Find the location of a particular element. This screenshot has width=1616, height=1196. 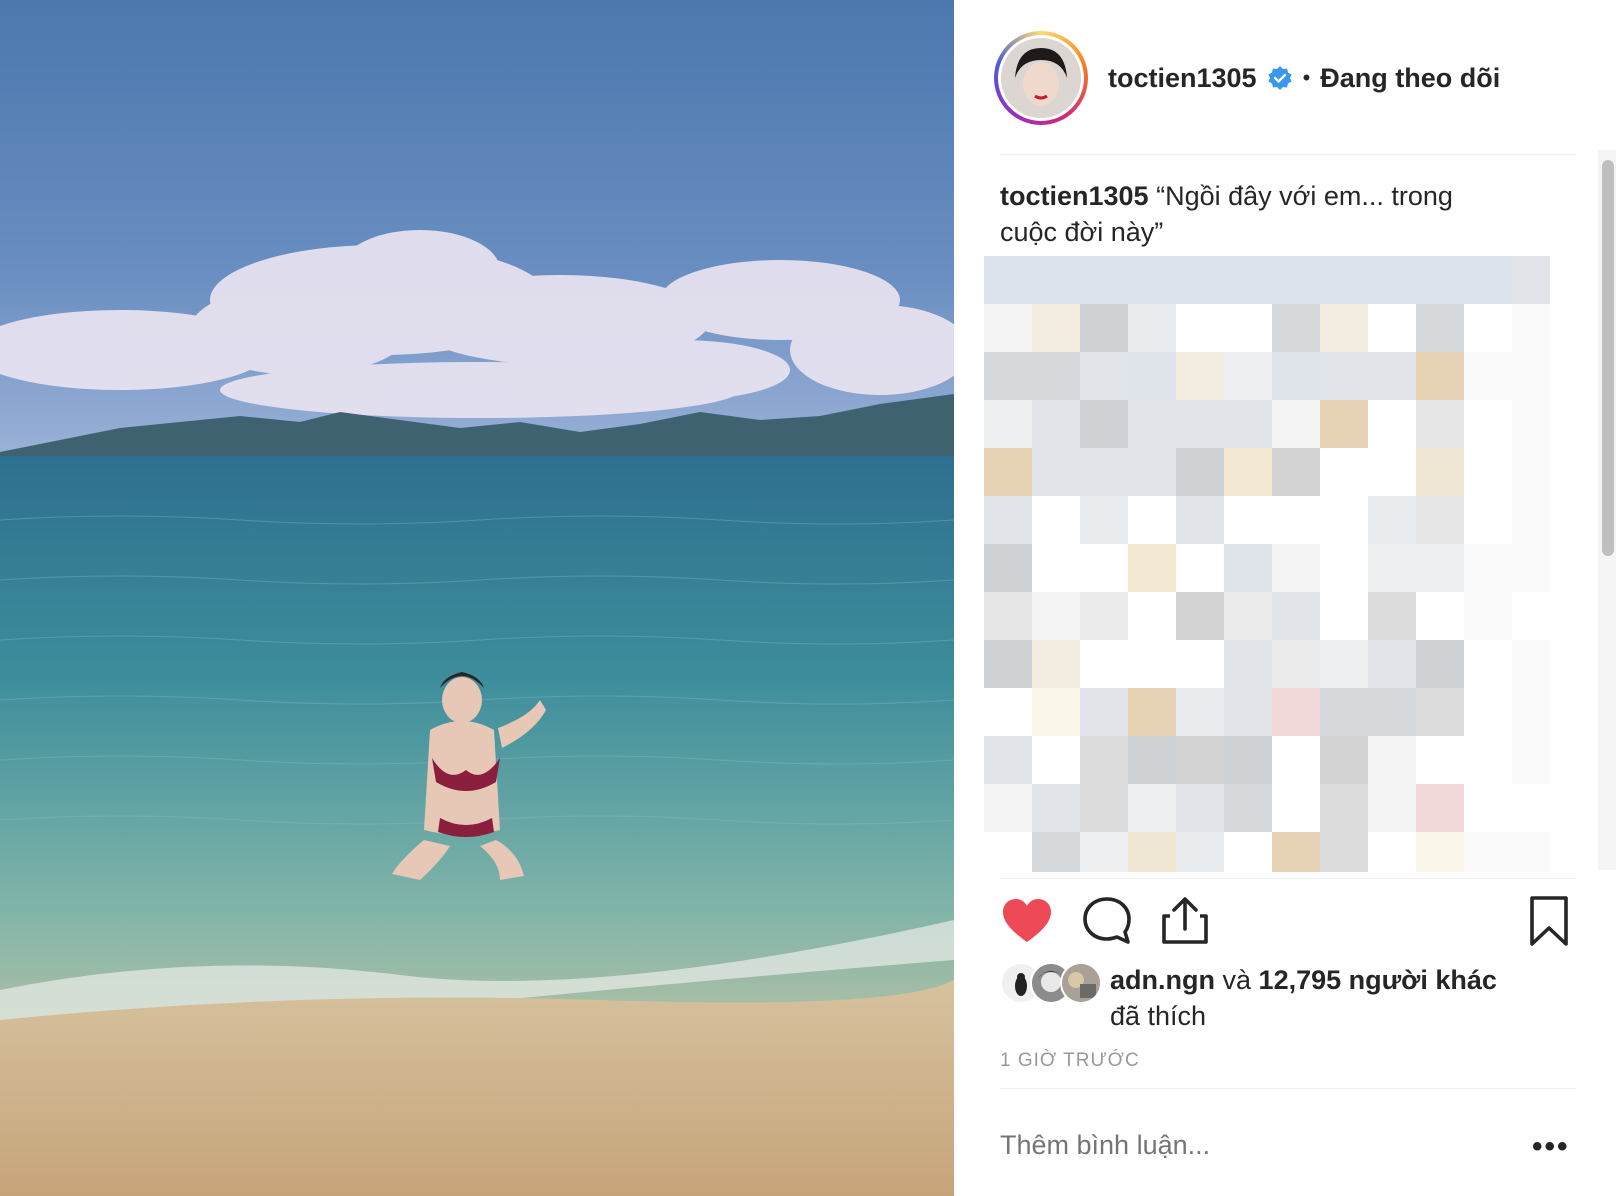

liker-avatar is located at coordinates (1081, 983).